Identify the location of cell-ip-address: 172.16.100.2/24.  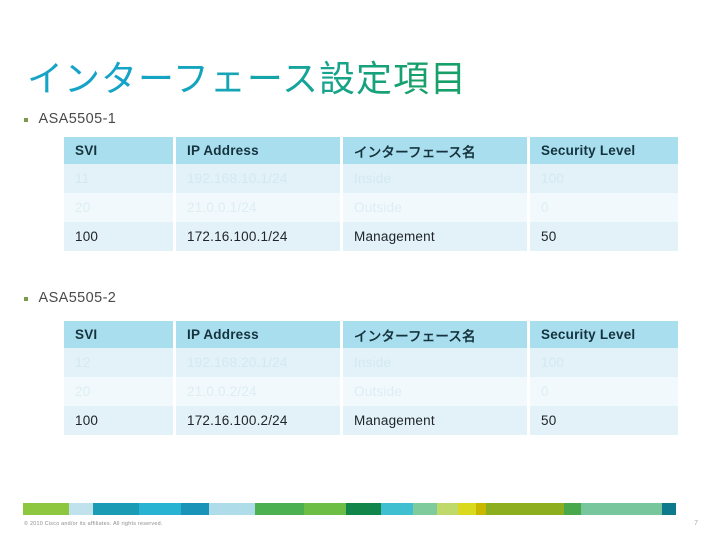
(259, 420).